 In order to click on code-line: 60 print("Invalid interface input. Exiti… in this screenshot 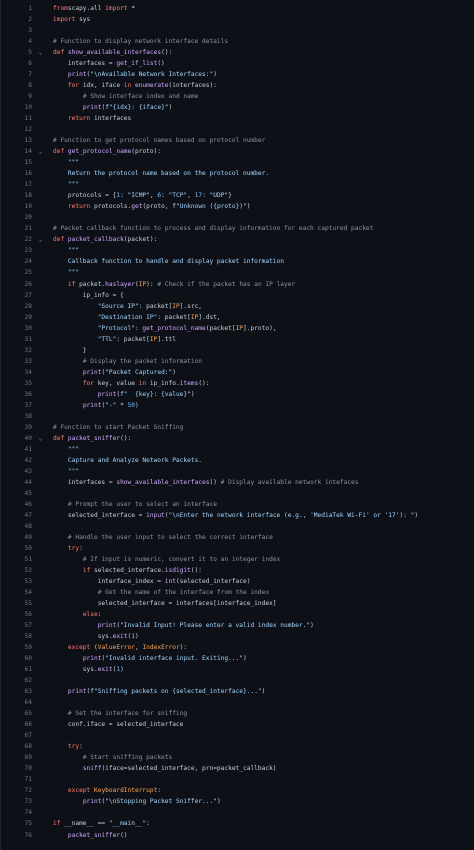, I will do `click(237, 658)`.